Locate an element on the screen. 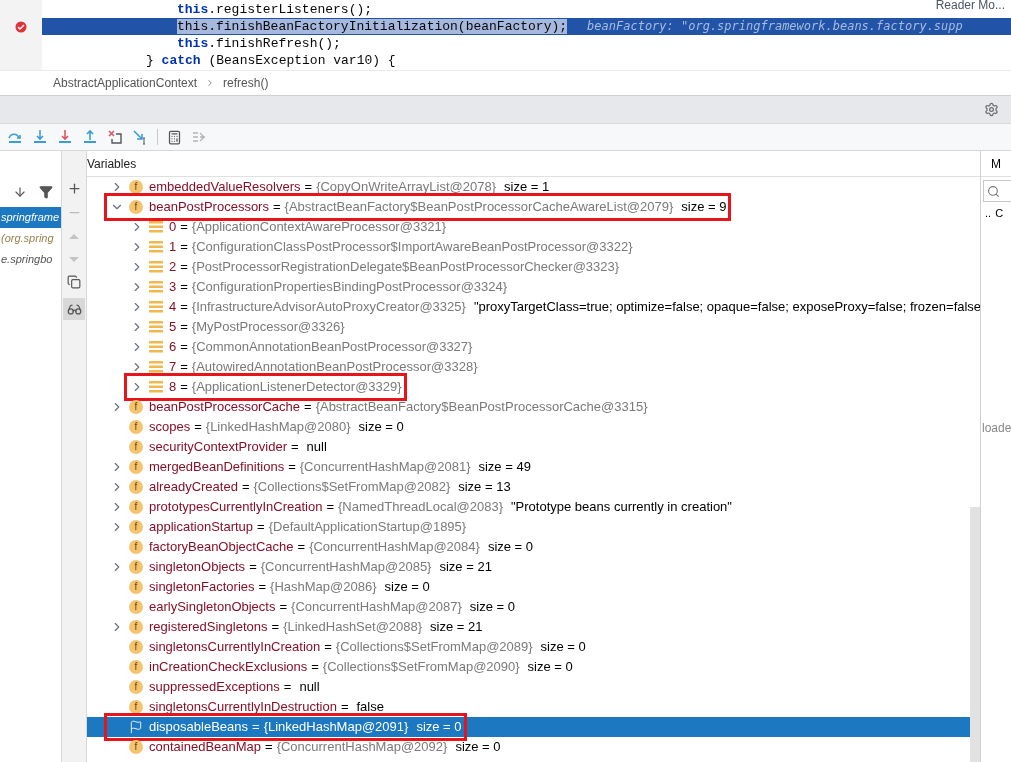 The height and width of the screenshot is (762, 1011). step-into-icon is located at coordinates (40, 137).